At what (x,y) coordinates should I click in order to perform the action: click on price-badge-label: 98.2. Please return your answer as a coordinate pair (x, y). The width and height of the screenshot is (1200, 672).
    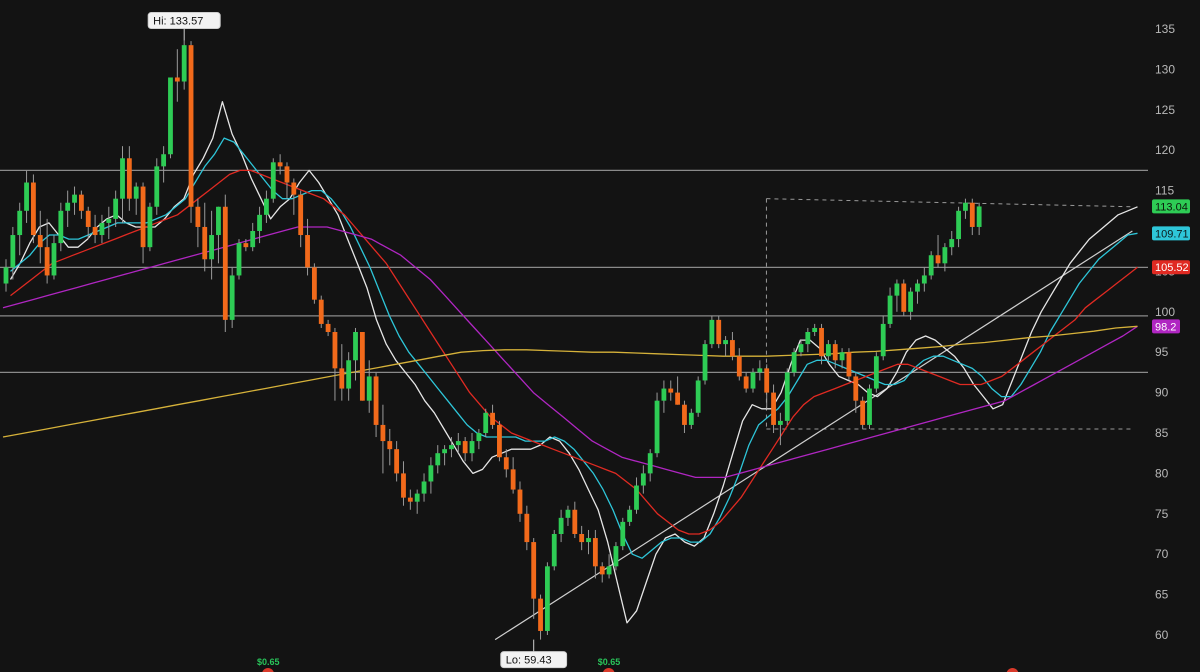
    Looking at the image, I should click on (1165, 327).